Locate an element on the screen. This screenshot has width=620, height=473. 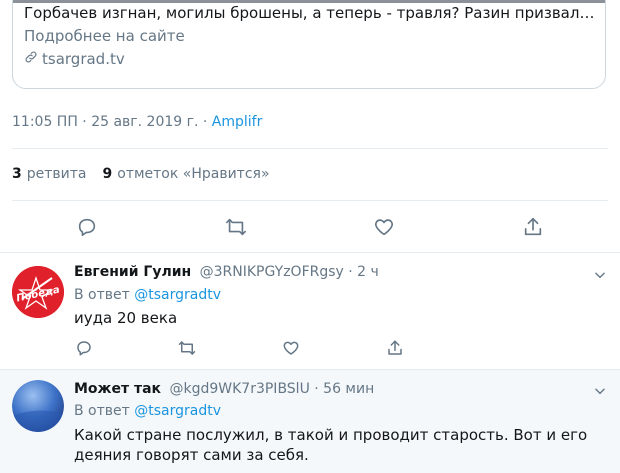
tweet-source-link: Amplifr is located at coordinates (237, 122).